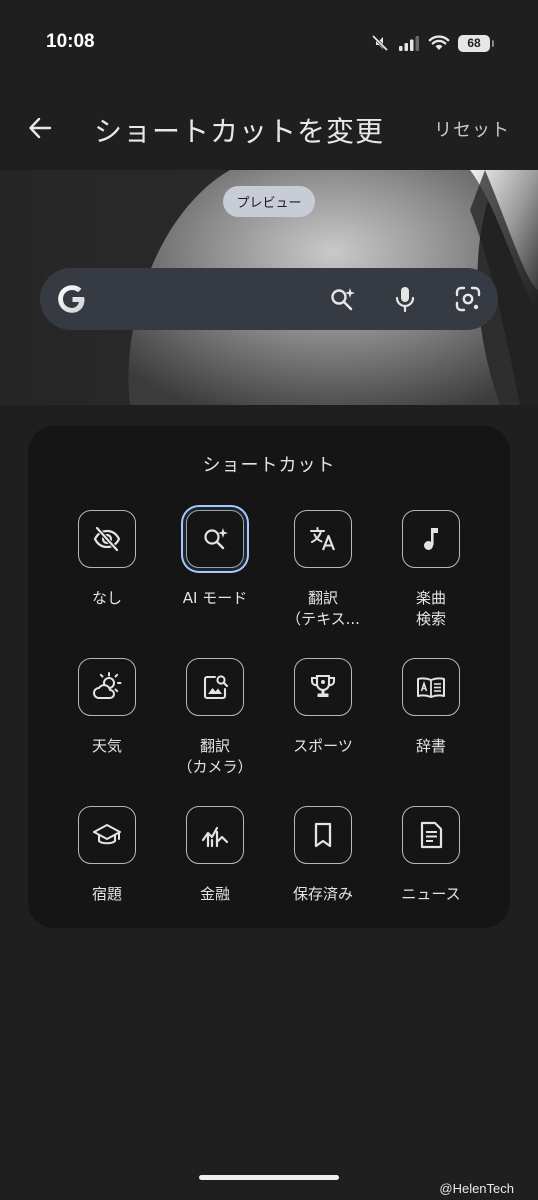  I want to click on shortcut-label: ニュース, so click(431, 894).